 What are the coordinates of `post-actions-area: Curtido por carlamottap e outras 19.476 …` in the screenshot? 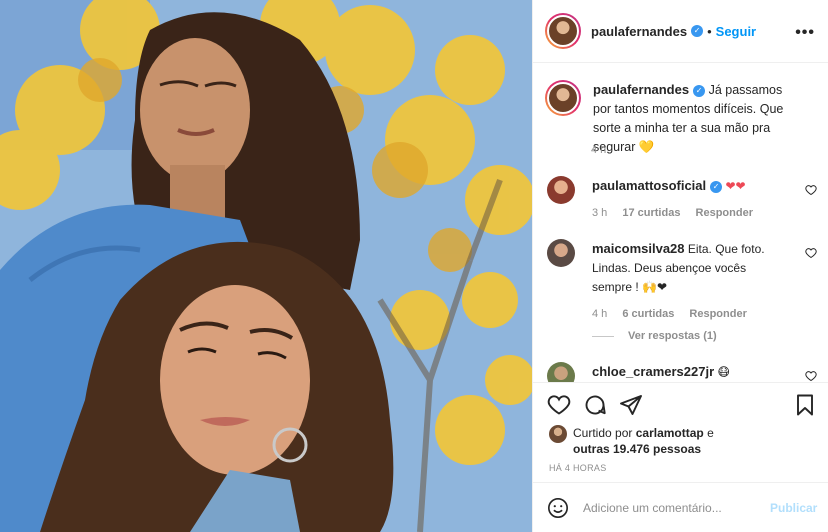 It's located at (680, 432).